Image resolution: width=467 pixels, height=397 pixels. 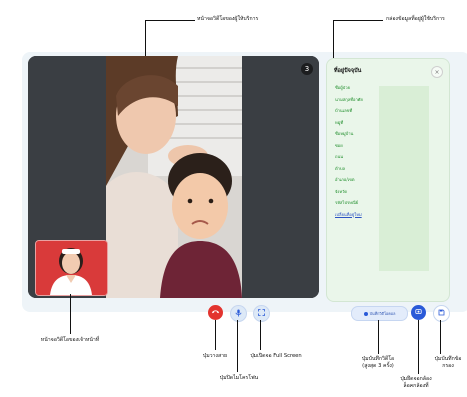 I want to click on camera-switch-button, so click(x=418, y=312).